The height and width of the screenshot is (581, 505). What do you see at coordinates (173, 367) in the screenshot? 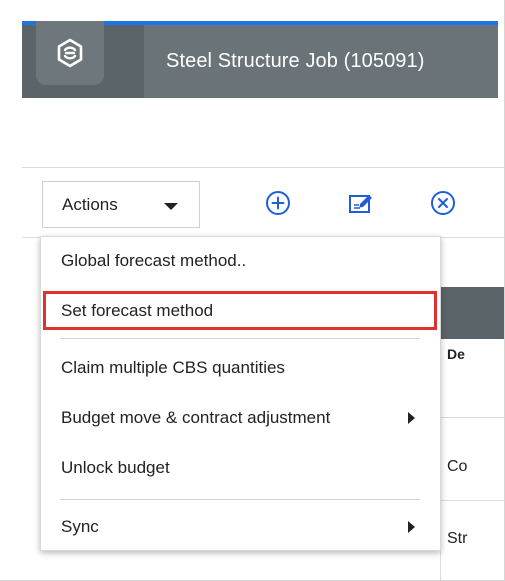
I see `menu-item-label: Claim multiple CBS quantities` at bounding box center [173, 367].